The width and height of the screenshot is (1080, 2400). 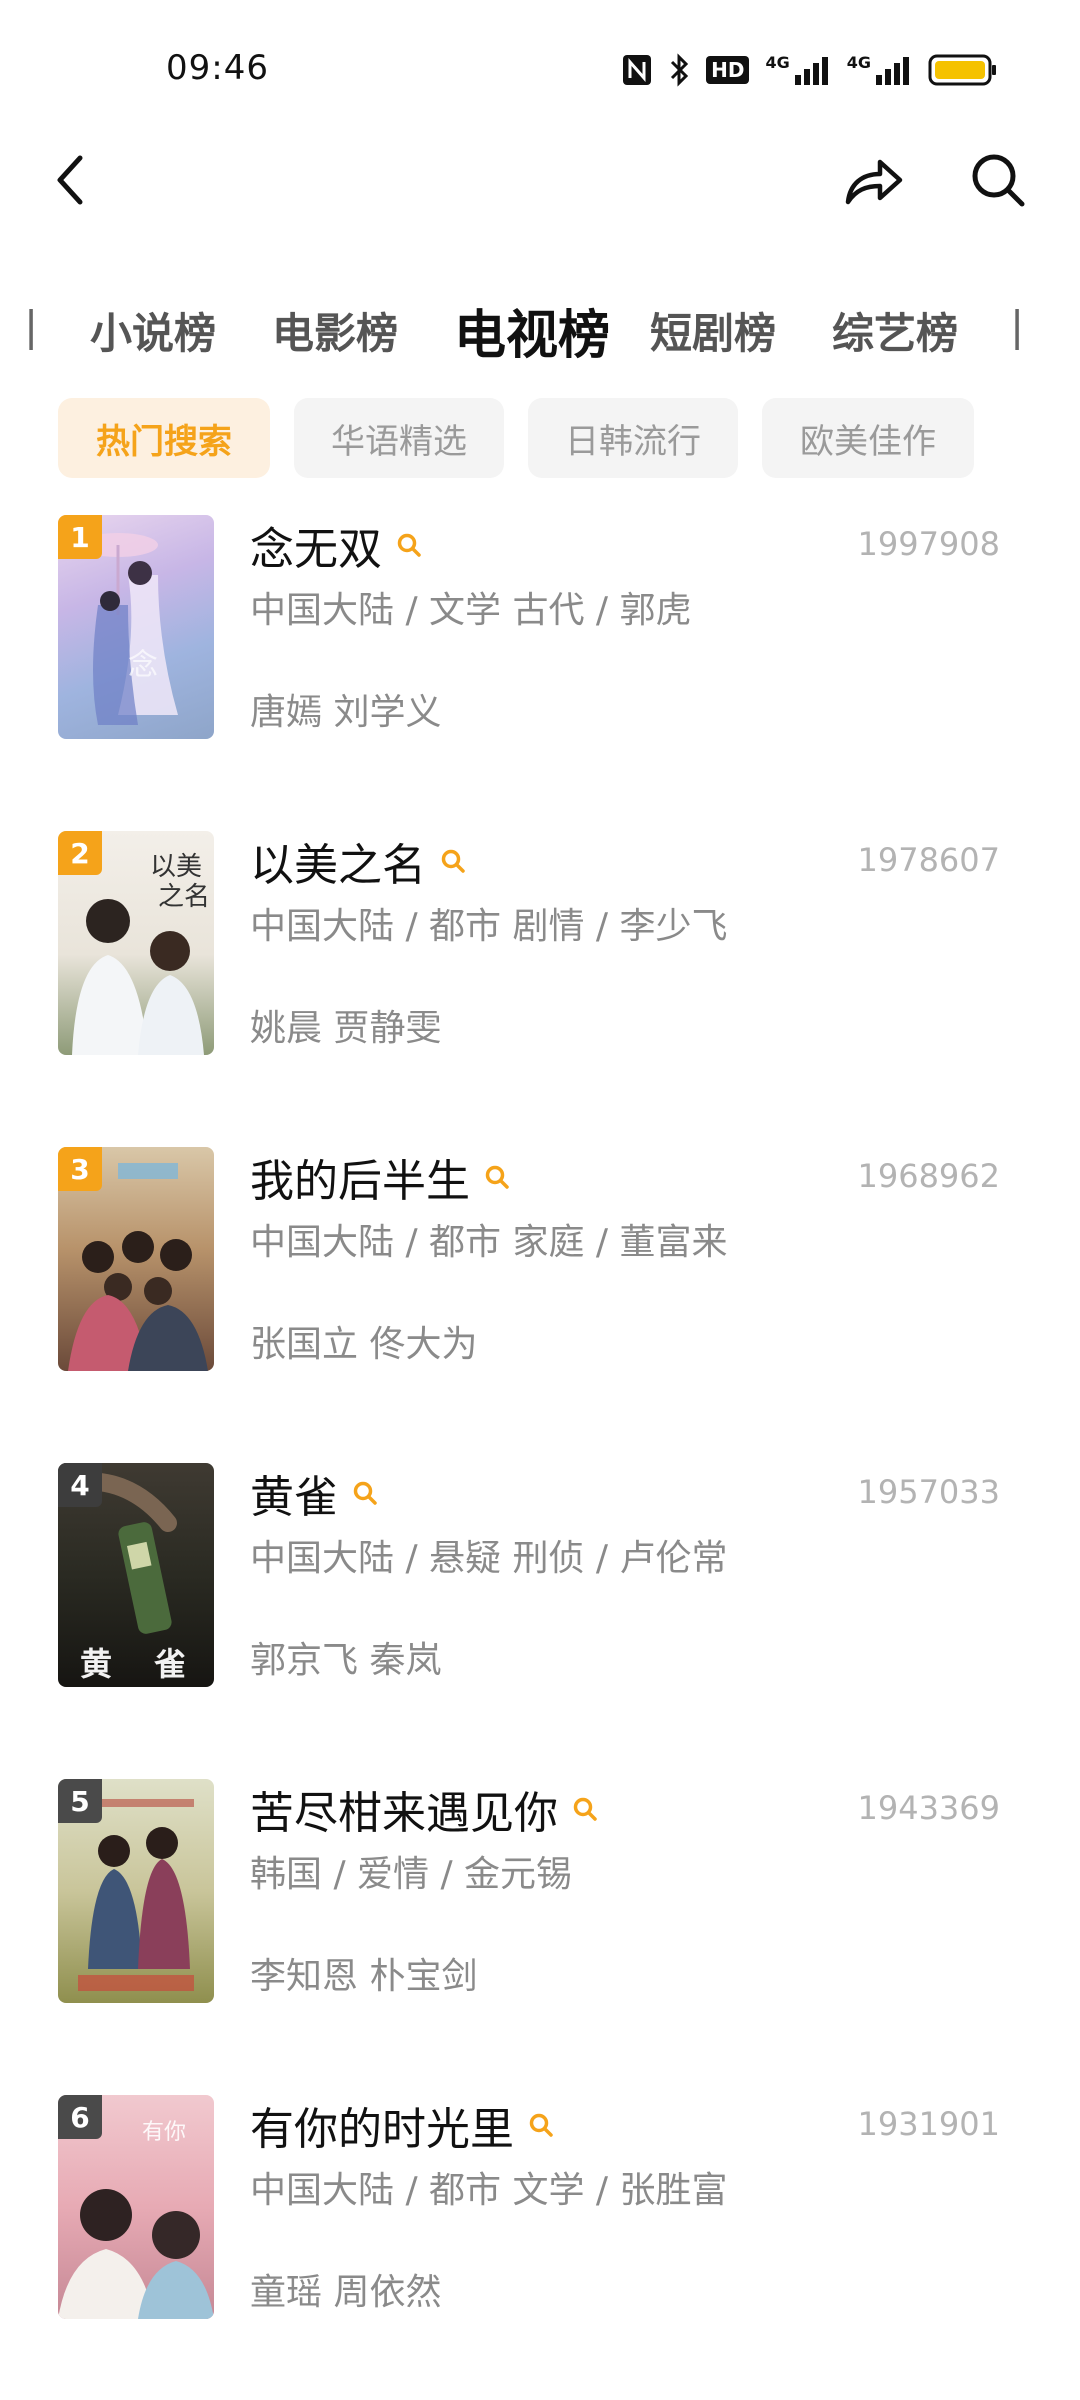 What do you see at coordinates (217, 68) in the screenshot?
I see `status-time: 09:46` at bounding box center [217, 68].